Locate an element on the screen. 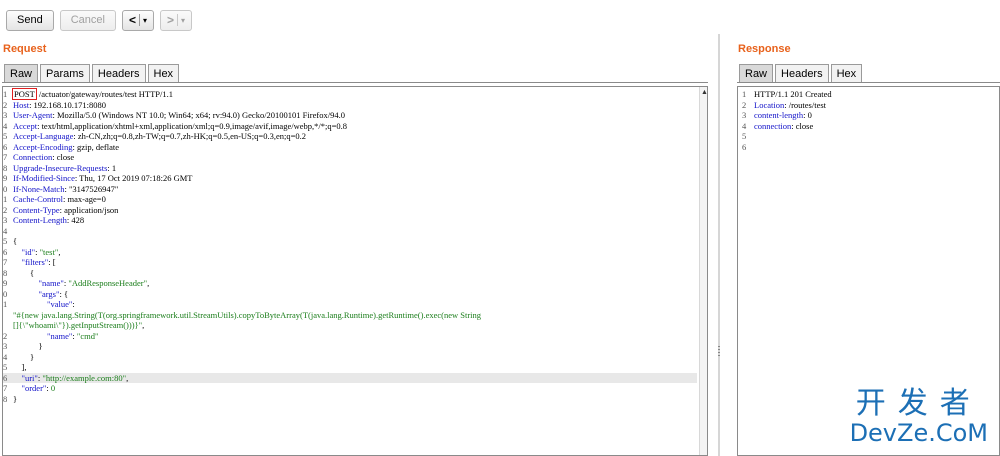  code-token: "uri" is located at coordinates (25, 377).